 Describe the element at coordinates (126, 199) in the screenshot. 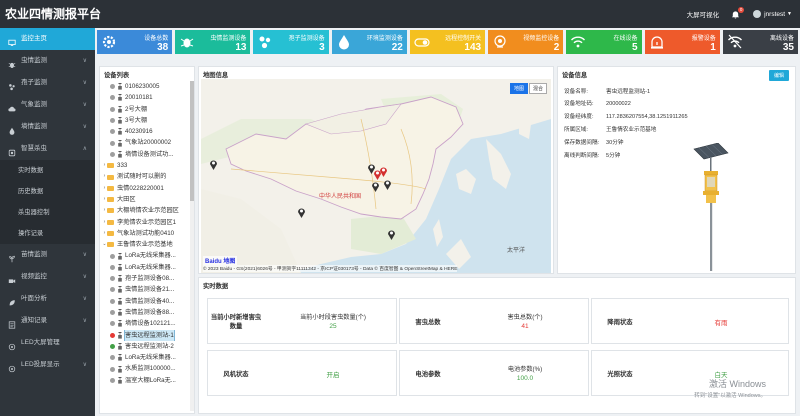

I see `tree-node-label: 大田区` at that location.